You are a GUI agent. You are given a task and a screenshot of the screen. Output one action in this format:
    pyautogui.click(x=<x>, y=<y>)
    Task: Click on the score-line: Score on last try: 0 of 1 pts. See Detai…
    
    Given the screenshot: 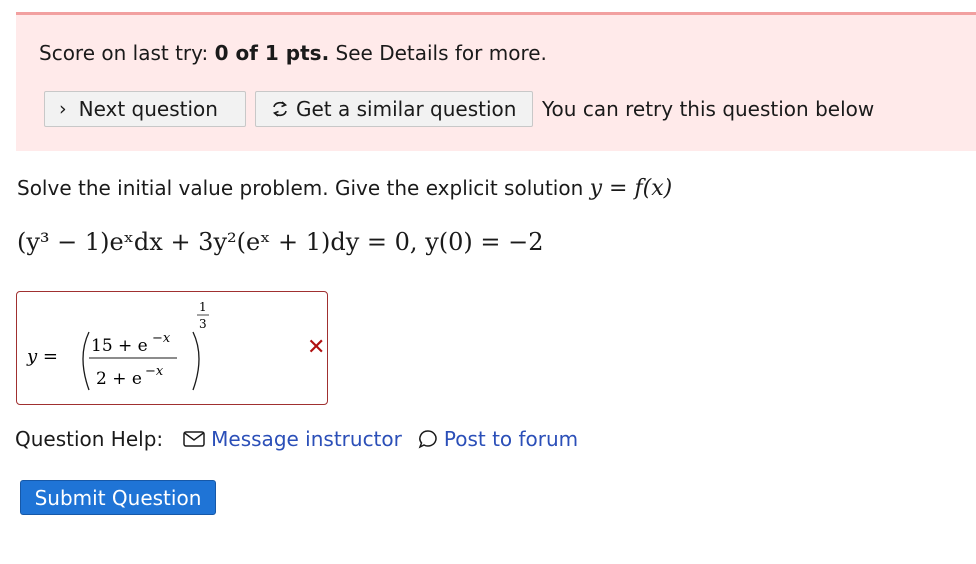 What is the action you would take?
    pyautogui.click(x=293, y=53)
    